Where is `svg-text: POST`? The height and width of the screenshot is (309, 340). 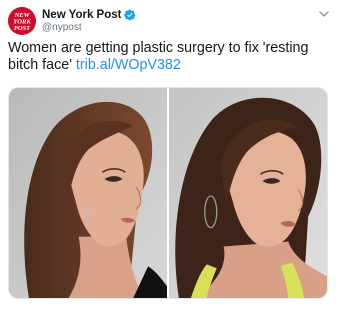 svg-text: POST is located at coordinates (22, 28).